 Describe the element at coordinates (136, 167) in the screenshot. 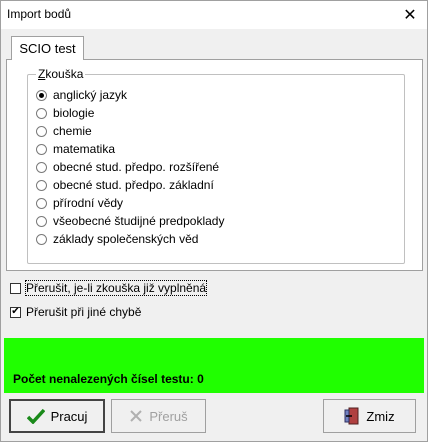

I see `radio-label: obecné stud. předpo. rozšířené` at that location.